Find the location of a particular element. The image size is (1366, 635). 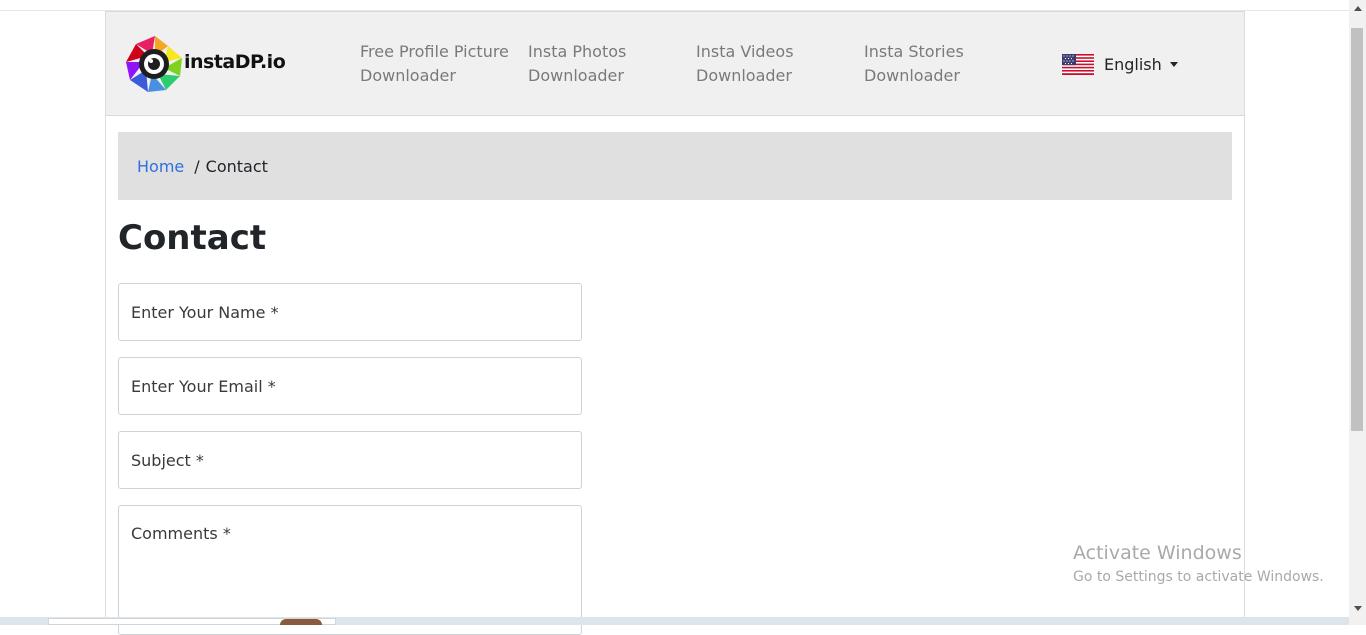

language-dropdown: English is located at coordinates (1120, 64).